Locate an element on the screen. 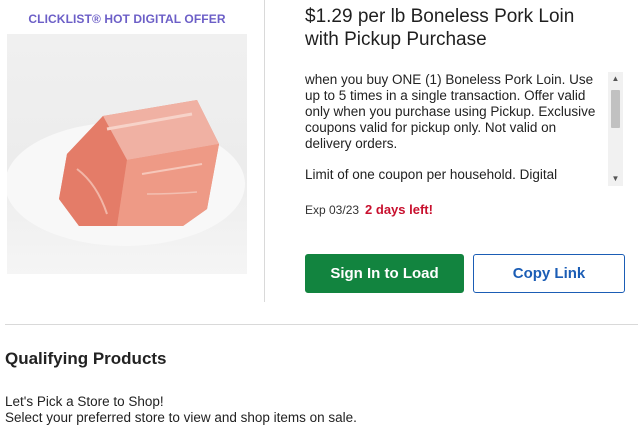  offer-expiry: Exp 03/23 2 days left! is located at coordinates (369, 209).